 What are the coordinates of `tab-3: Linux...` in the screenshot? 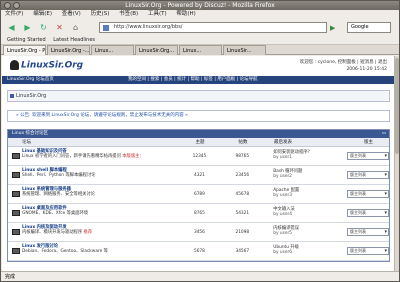 It's located at (112, 50).